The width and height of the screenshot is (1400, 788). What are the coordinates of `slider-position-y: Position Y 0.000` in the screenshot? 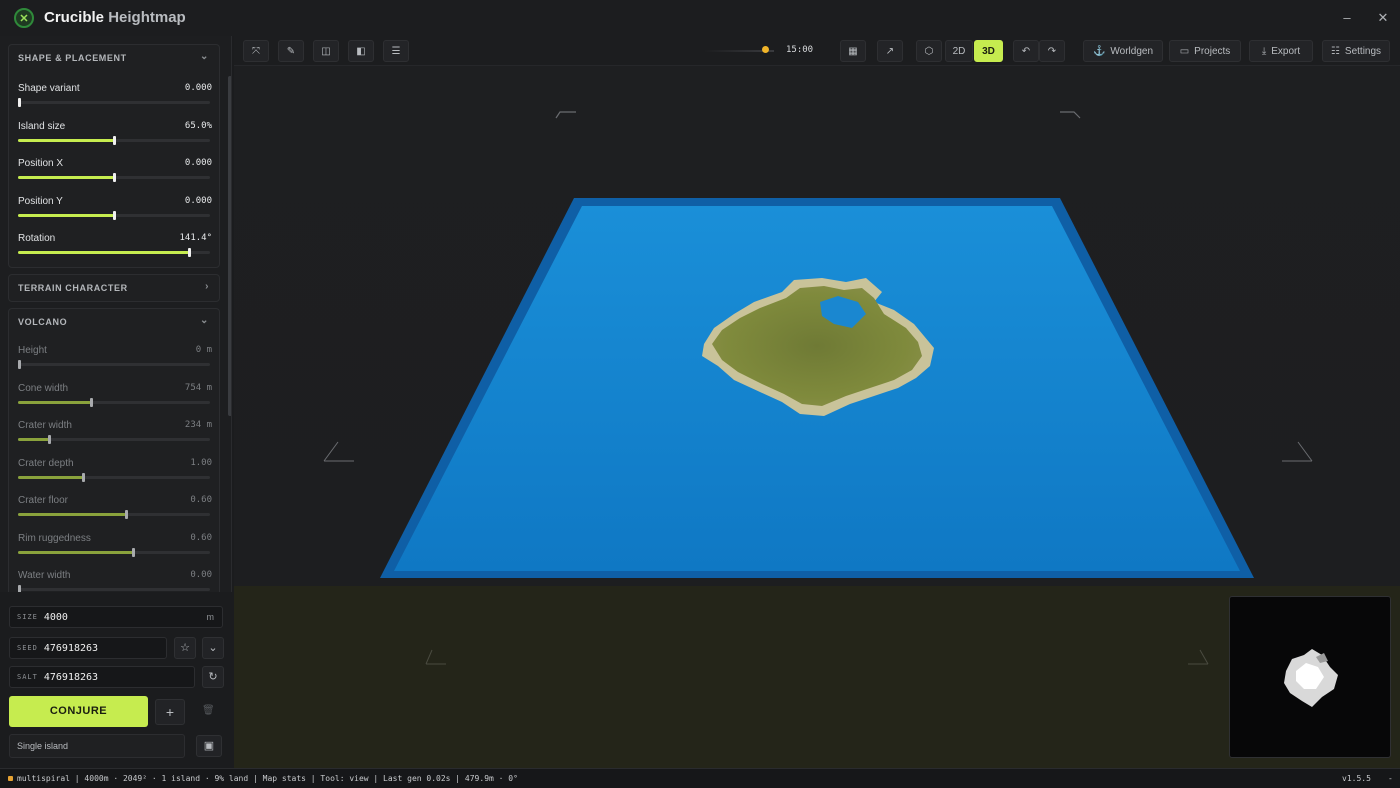 It's located at (115, 211).